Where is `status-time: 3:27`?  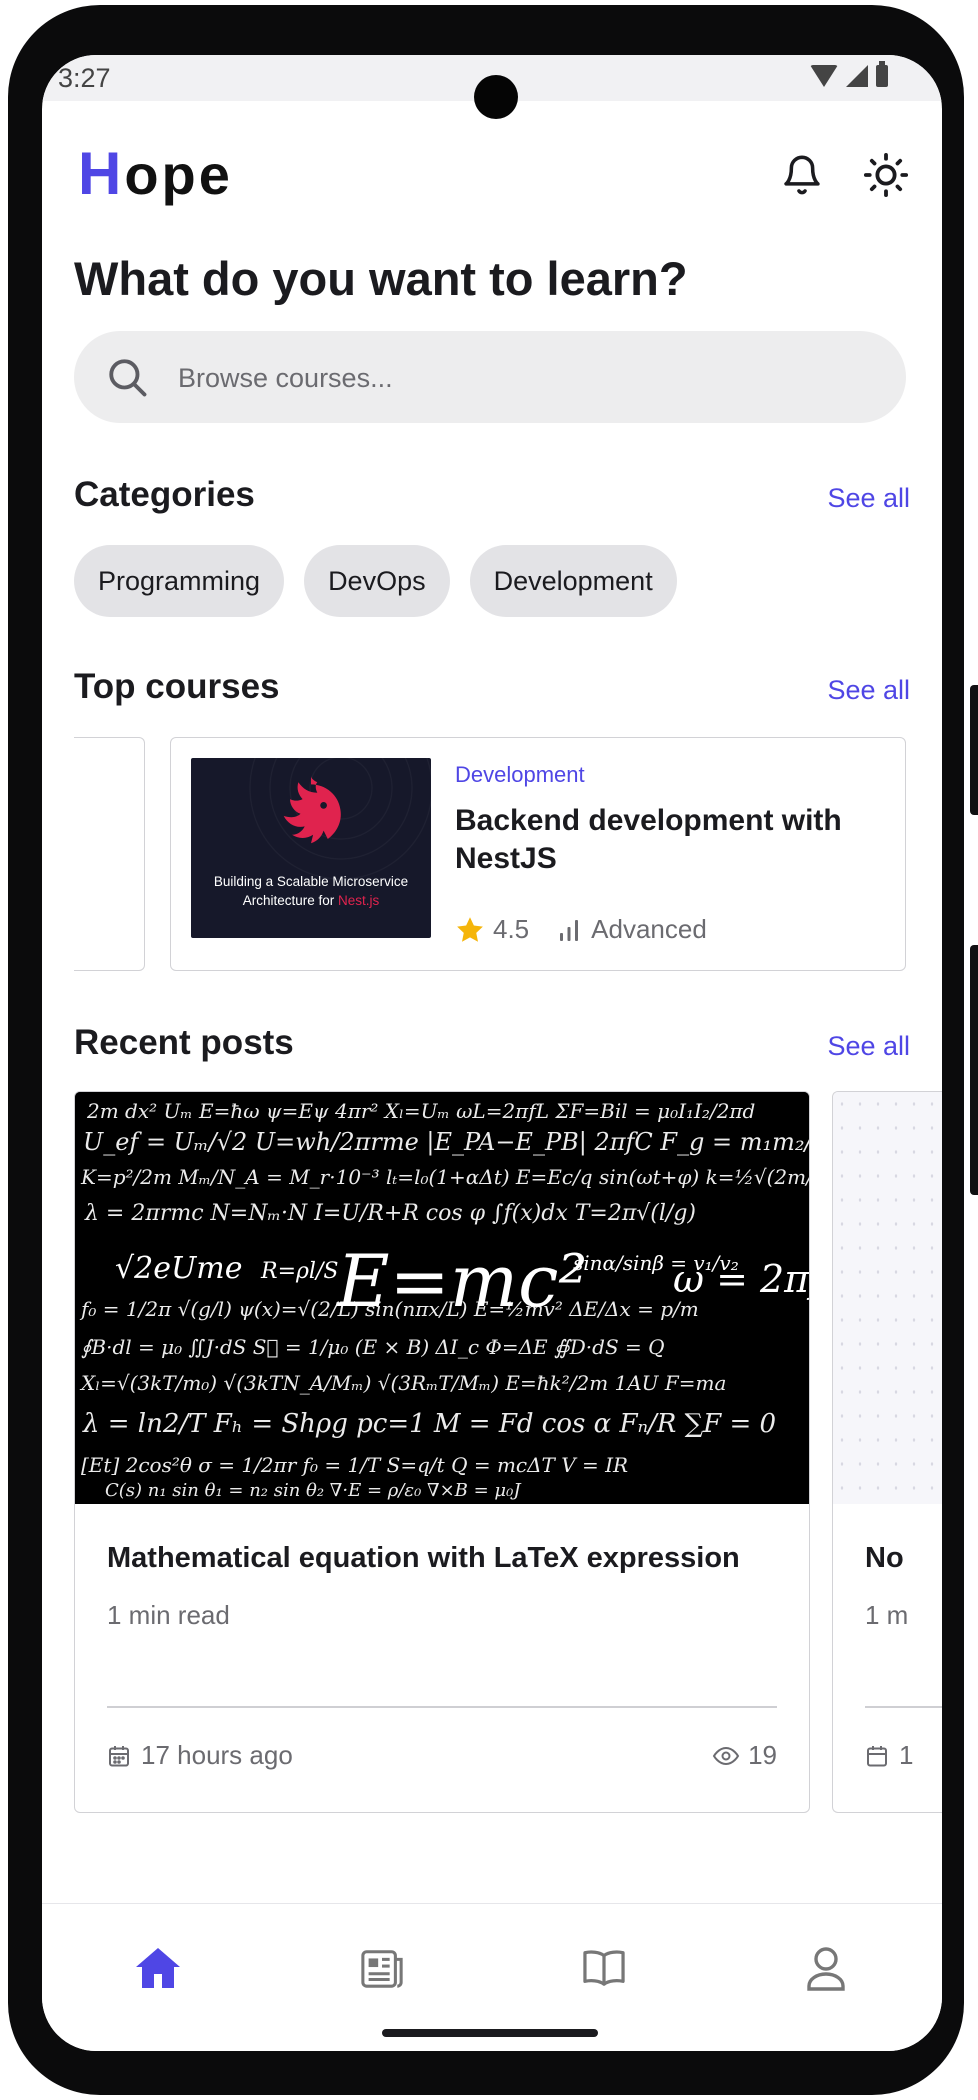 status-time: 3:27 is located at coordinates (84, 78).